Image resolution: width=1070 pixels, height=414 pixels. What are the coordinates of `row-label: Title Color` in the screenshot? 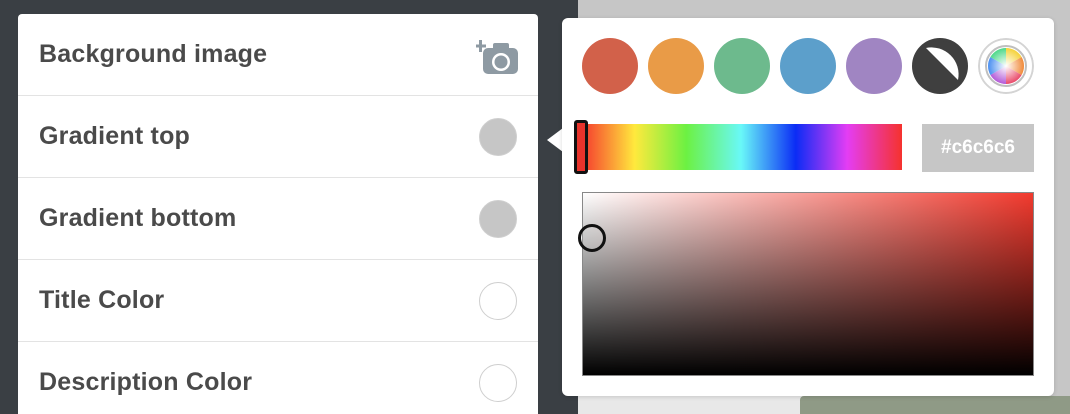 It's located at (102, 300).